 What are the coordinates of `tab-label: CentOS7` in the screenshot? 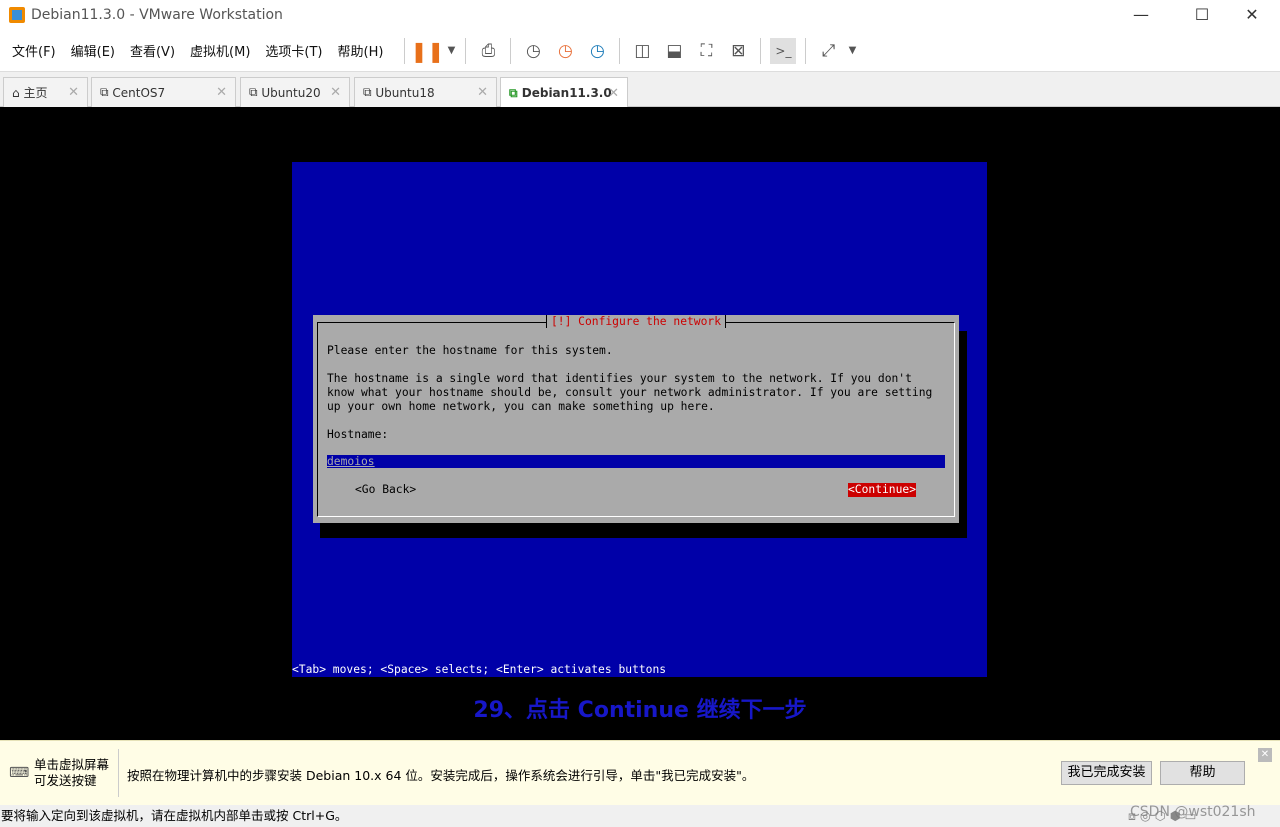 It's located at (139, 92).